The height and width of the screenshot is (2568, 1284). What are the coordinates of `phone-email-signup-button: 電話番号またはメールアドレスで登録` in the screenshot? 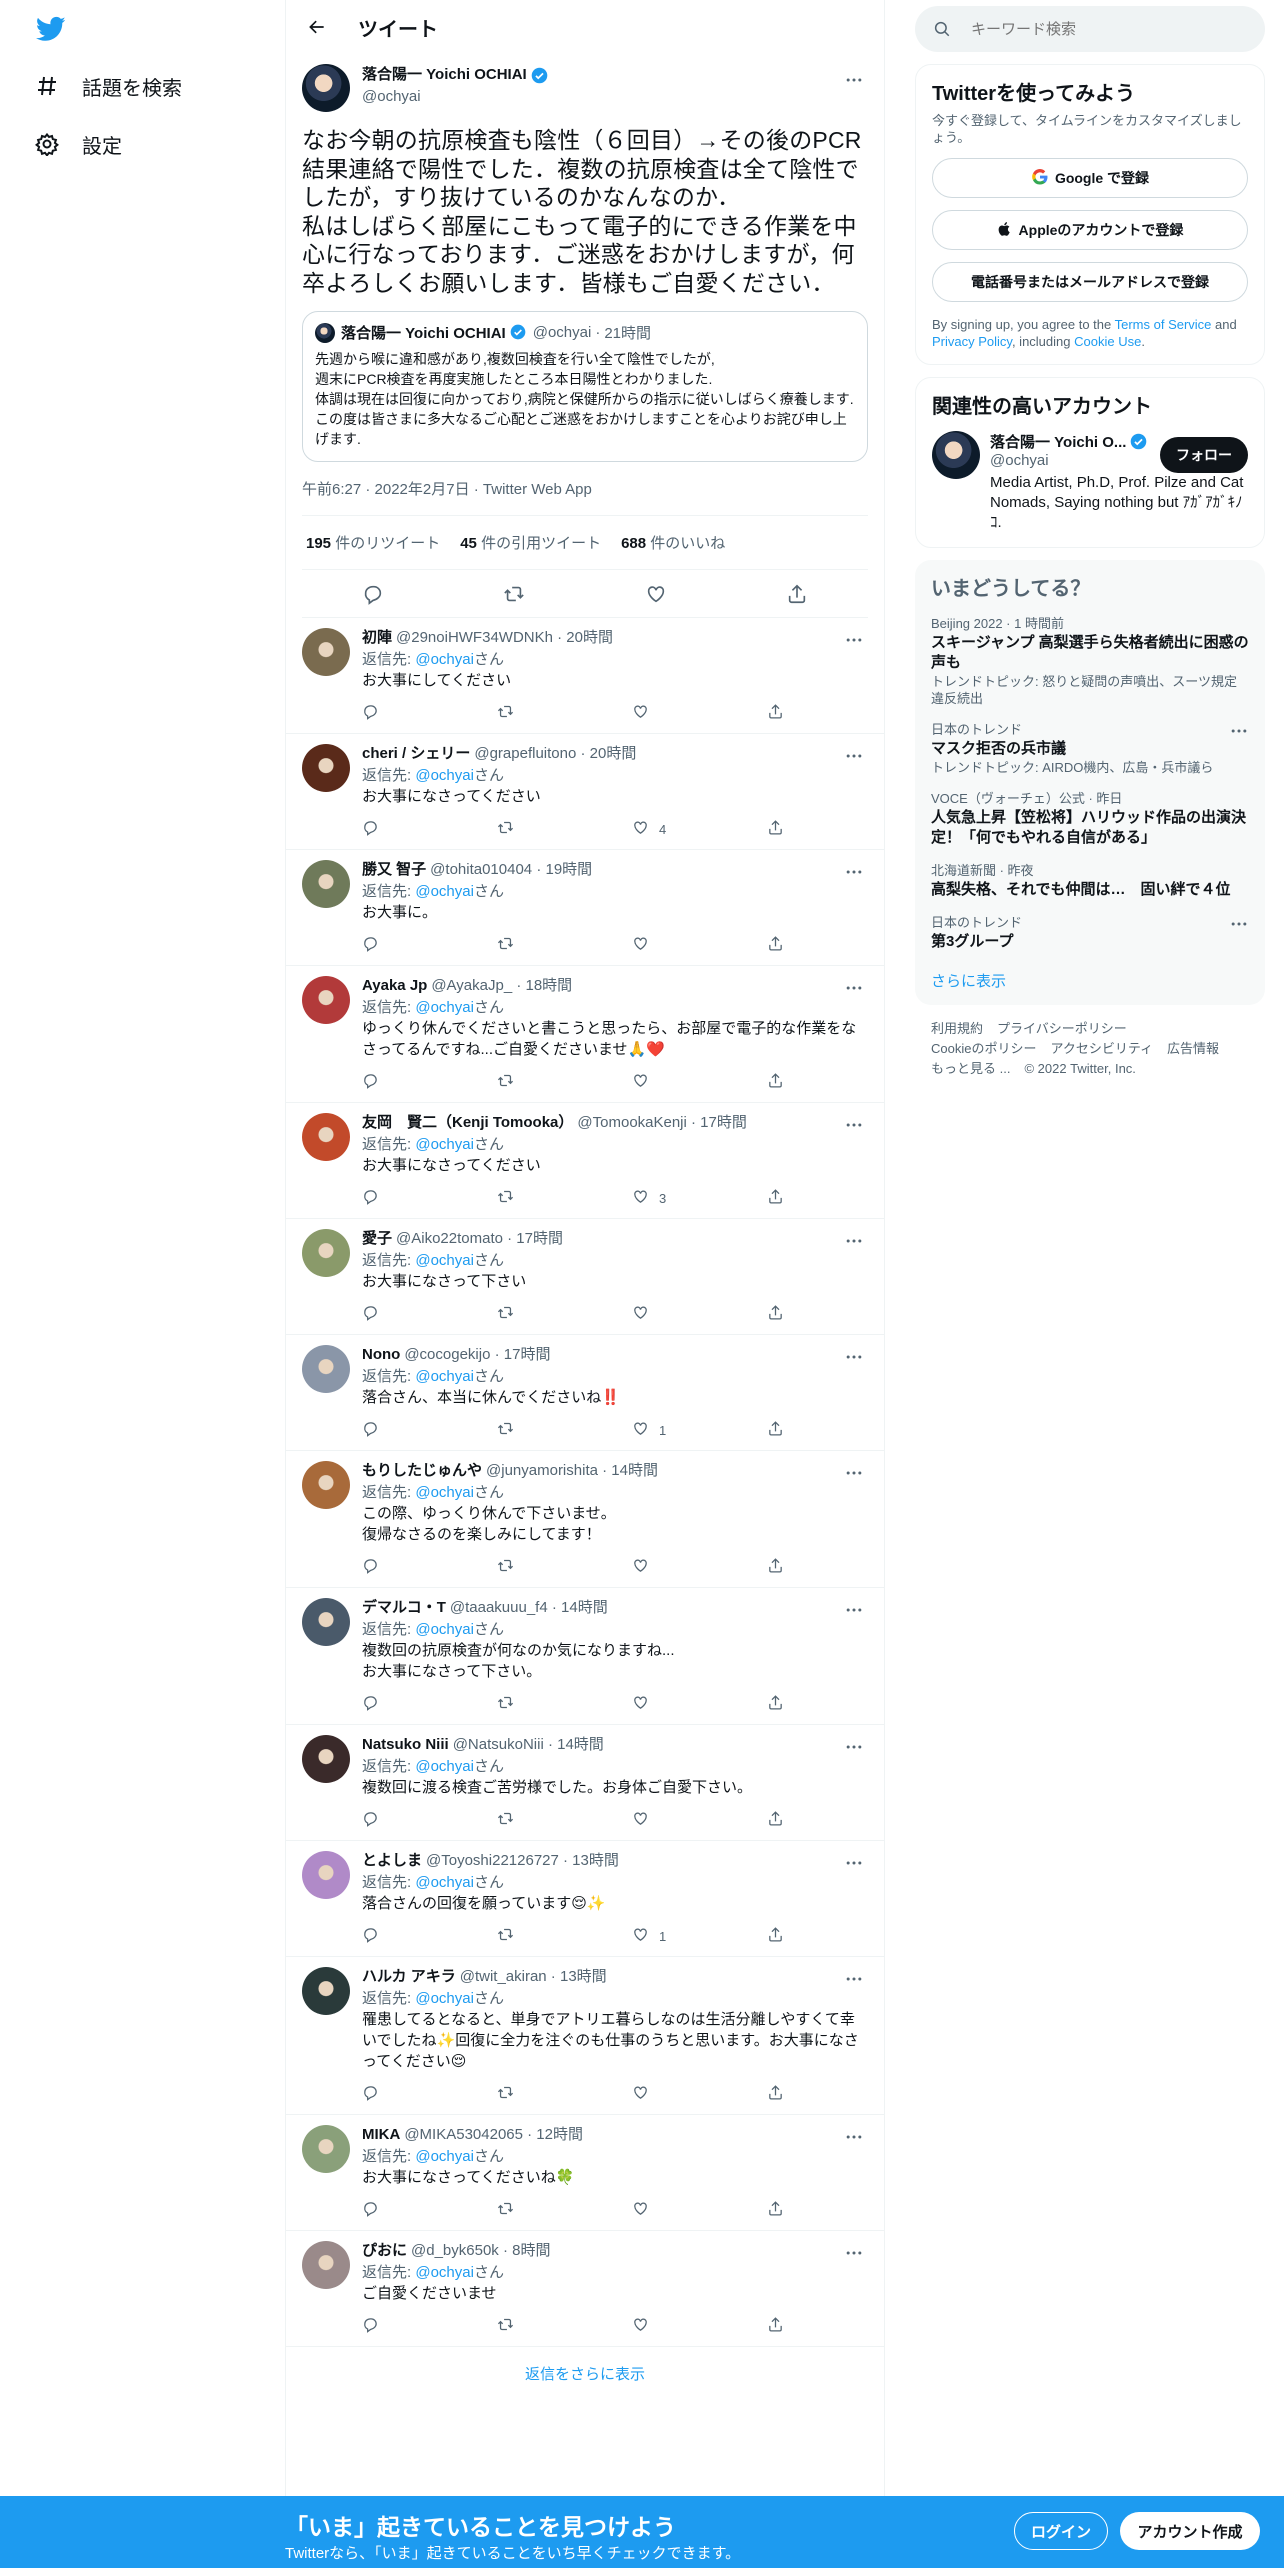 It's located at (1090, 282).